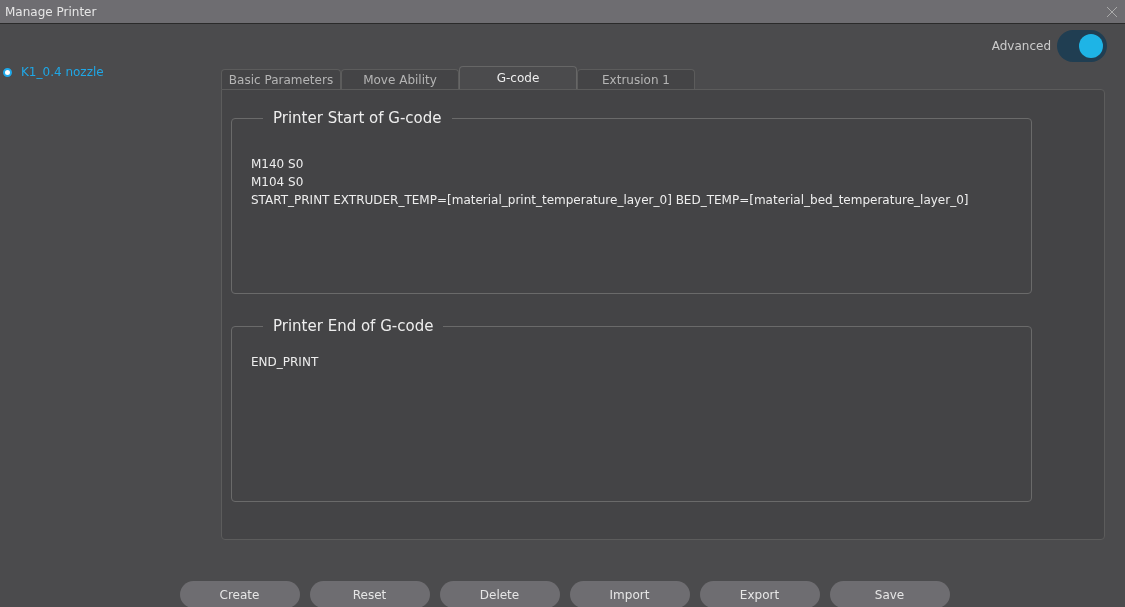  I want to click on window-title: Manage Printer, so click(51, 11).